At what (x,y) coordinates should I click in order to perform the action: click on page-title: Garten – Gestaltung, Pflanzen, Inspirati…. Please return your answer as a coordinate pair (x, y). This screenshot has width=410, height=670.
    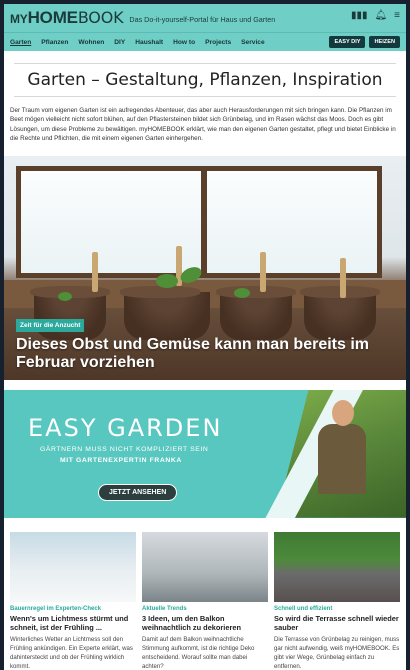
    Looking at the image, I should click on (205, 80).